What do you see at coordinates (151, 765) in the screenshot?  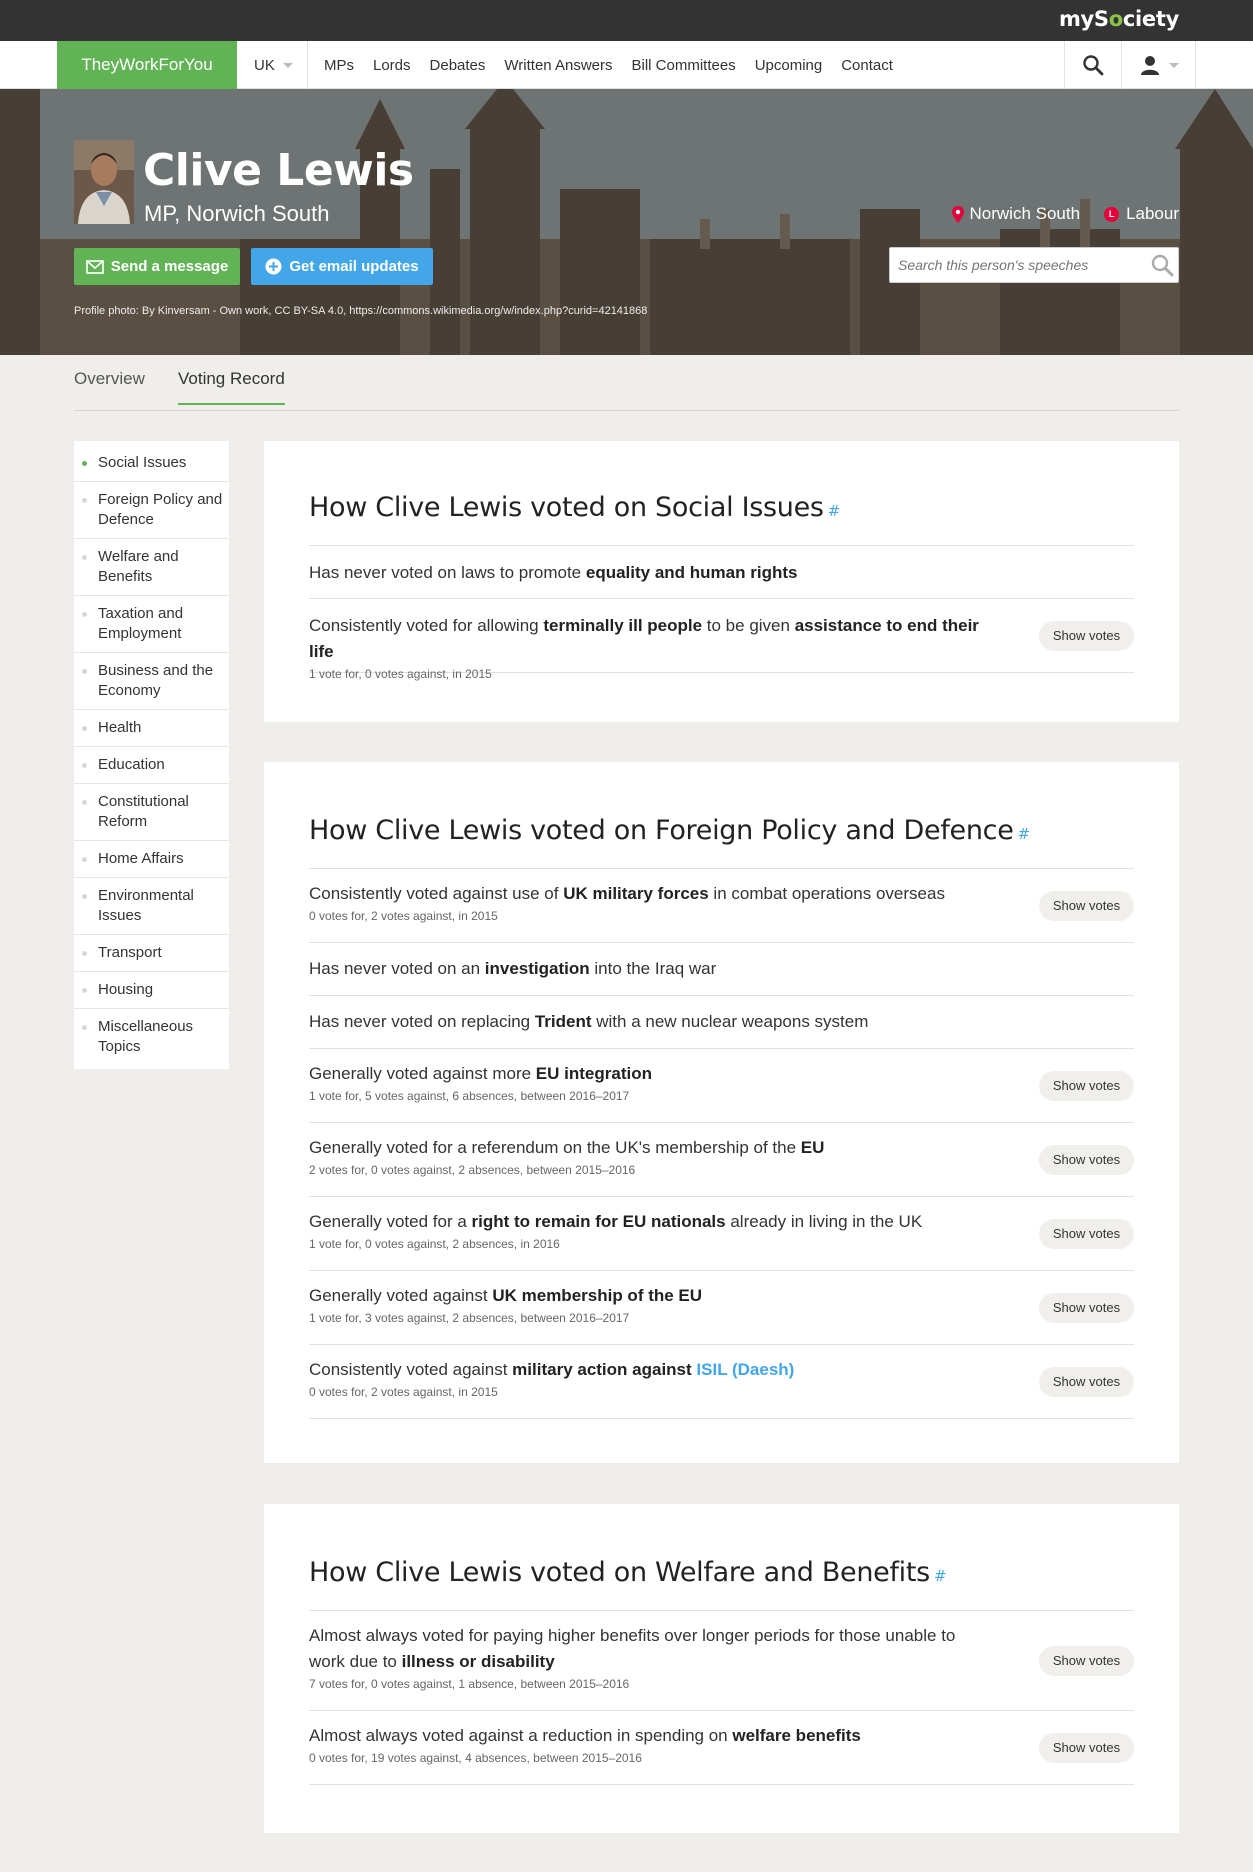 I see `sidebar-item-education: Education` at bounding box center [151, 765].